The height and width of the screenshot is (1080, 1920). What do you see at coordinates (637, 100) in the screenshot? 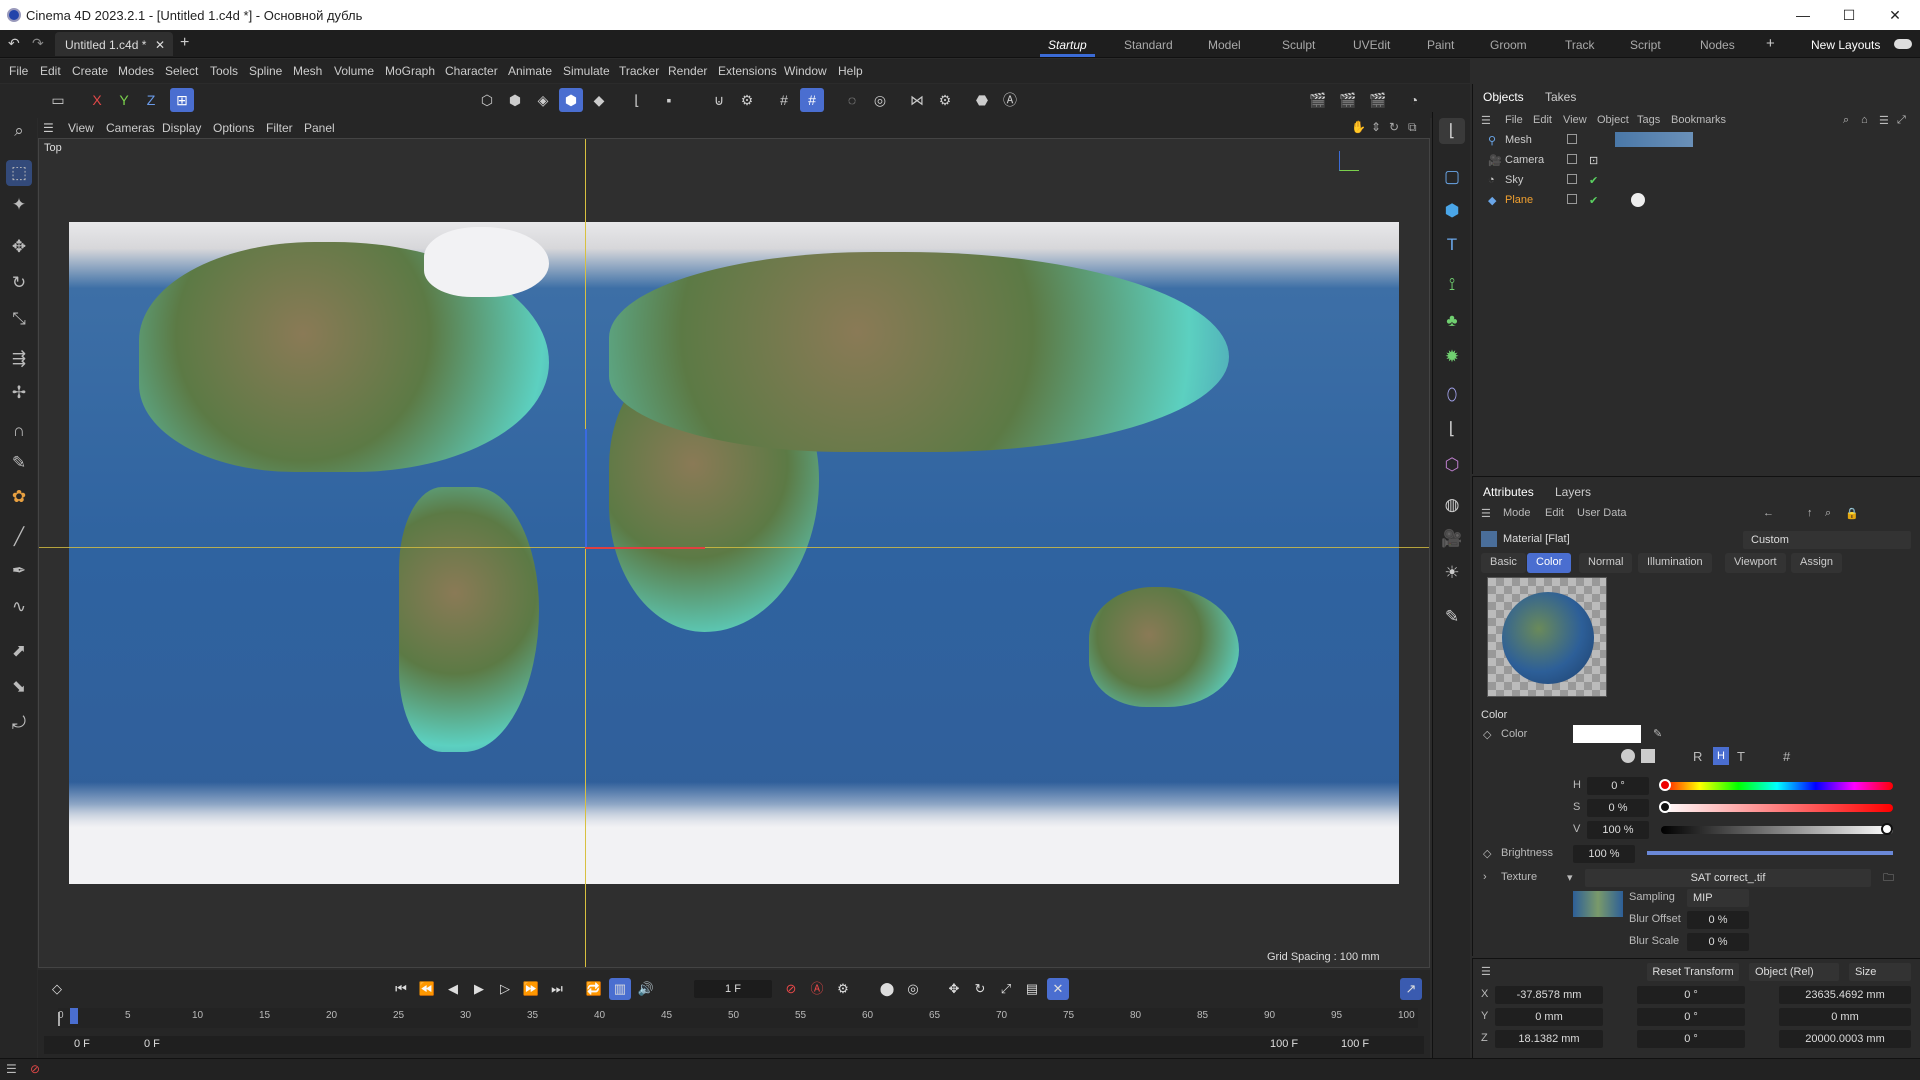
I see `axis-mode-icon: ⌊` at bounding box center [637, 100].